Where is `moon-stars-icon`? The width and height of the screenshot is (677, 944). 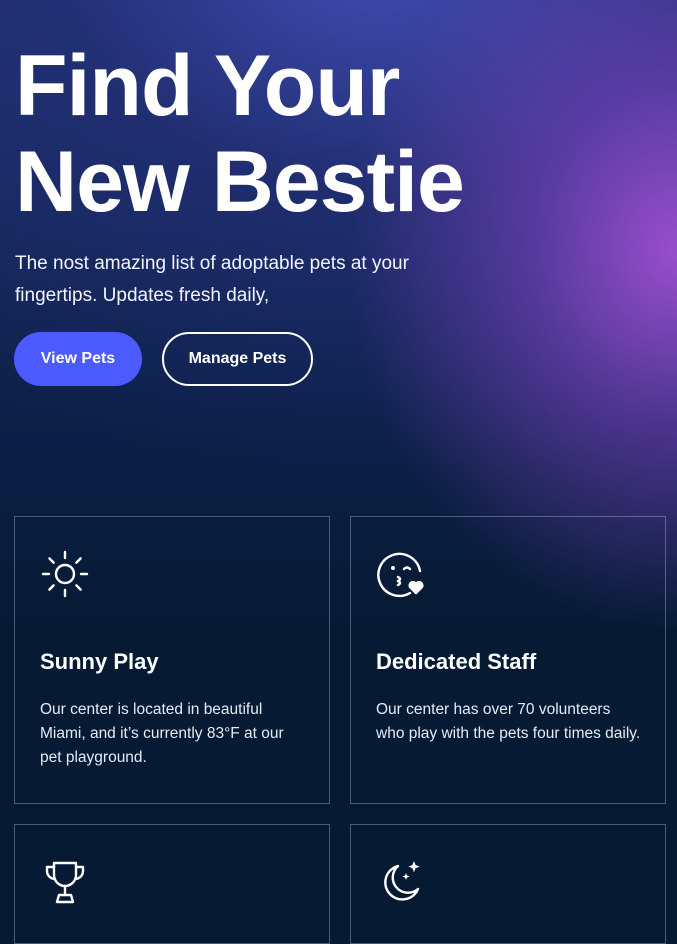 moon-stars-icon is located at coordinates (402, 881).